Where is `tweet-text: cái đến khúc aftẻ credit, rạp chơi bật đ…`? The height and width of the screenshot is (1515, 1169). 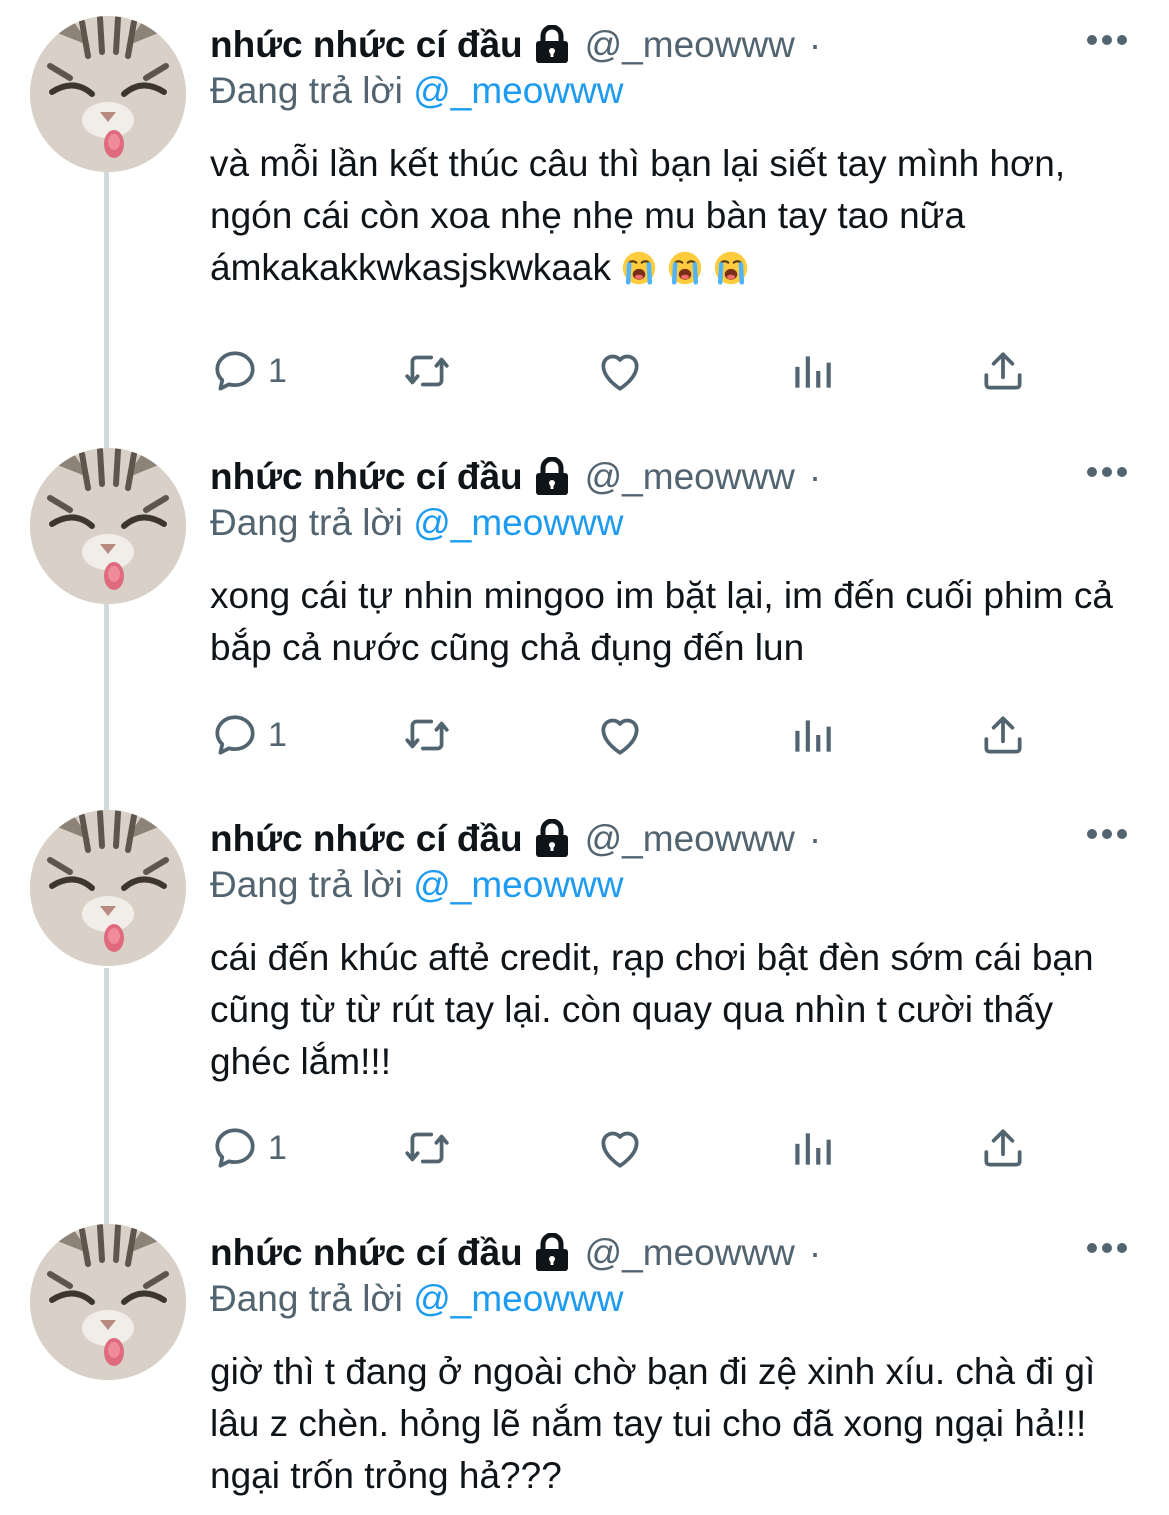
tweet-text: cái đến khúc aftẻ credit, rạp chơi bật đ… is located at coordinates (652, 1009).